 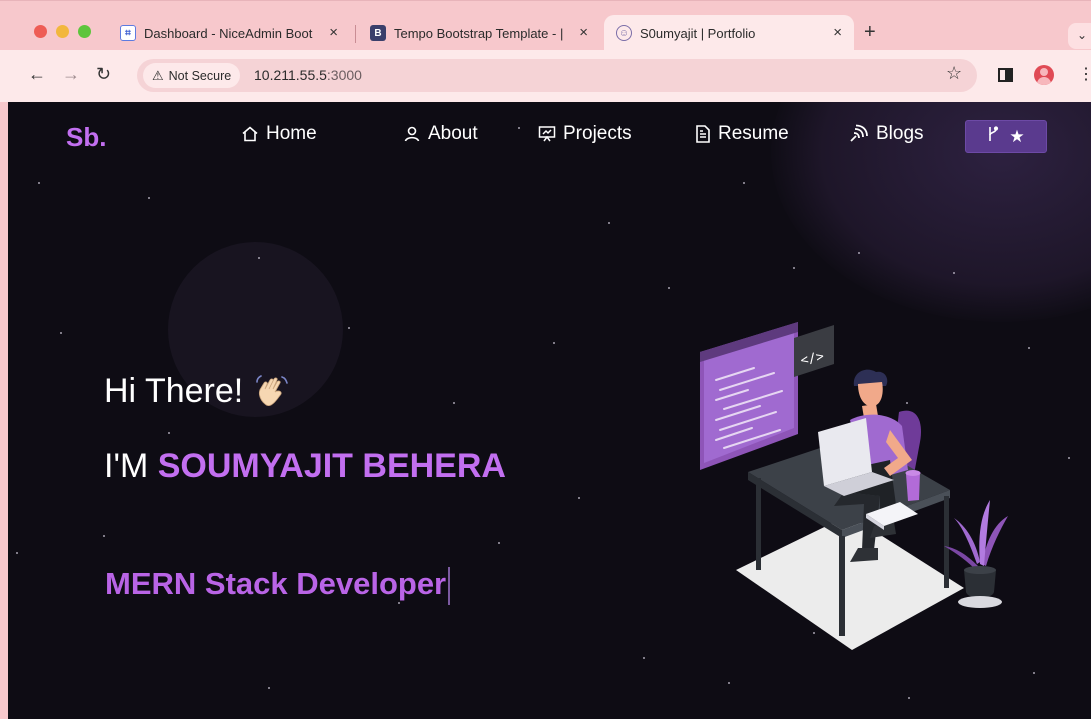 What do you see at coordinates (453, 133) in the screenshot?
I see `nav-link-label: About` at bounding box center [453, 133].